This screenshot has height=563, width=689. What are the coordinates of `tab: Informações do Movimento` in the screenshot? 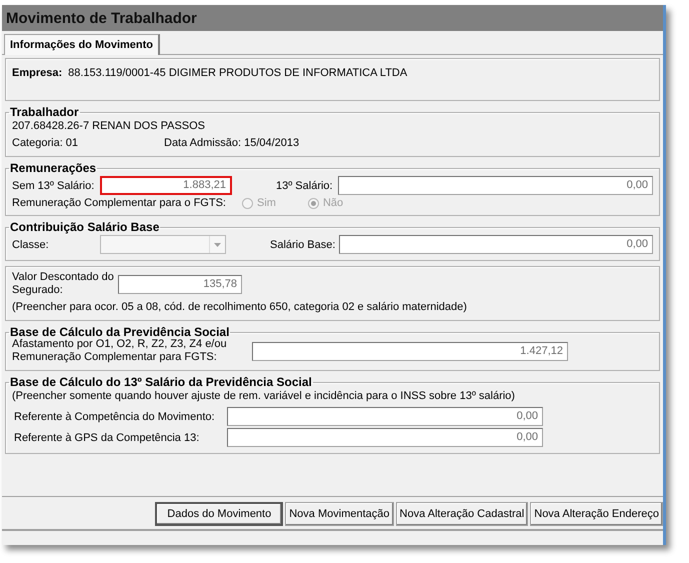 It's located at (82, 44).